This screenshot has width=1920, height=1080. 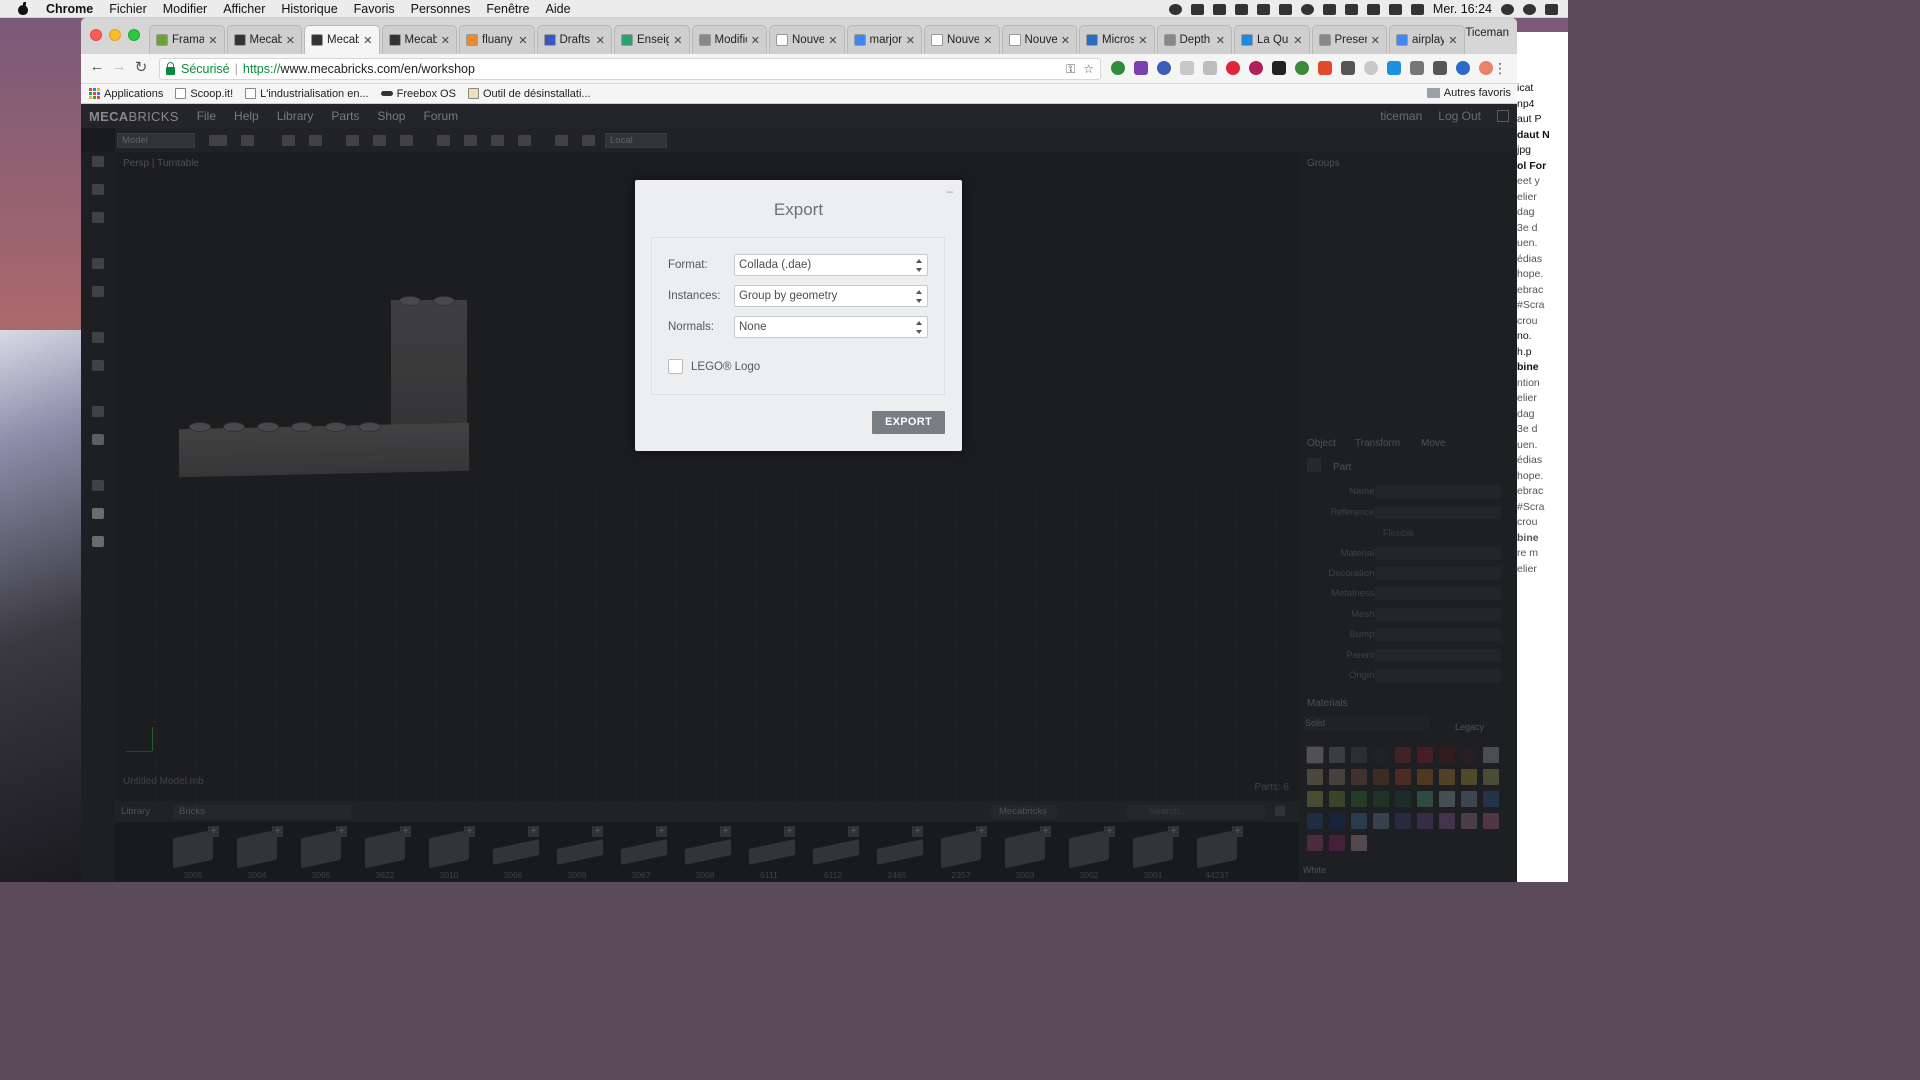 I want to click on dropbox-icon, so click(x=1263, y=9).